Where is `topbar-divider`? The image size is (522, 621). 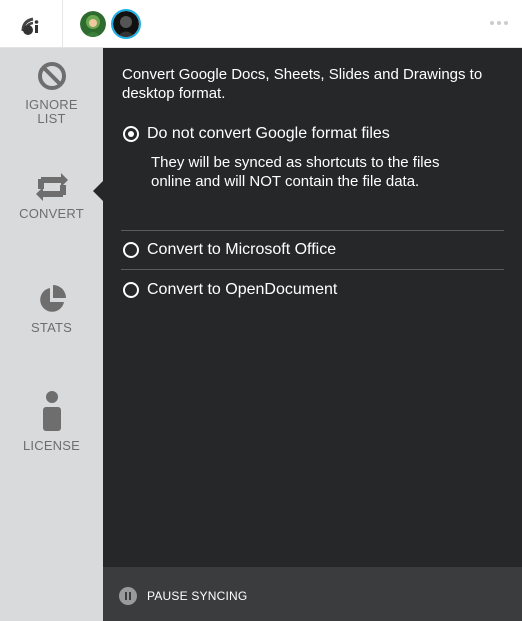 topbar-divider is located at coordinates (62, 24).